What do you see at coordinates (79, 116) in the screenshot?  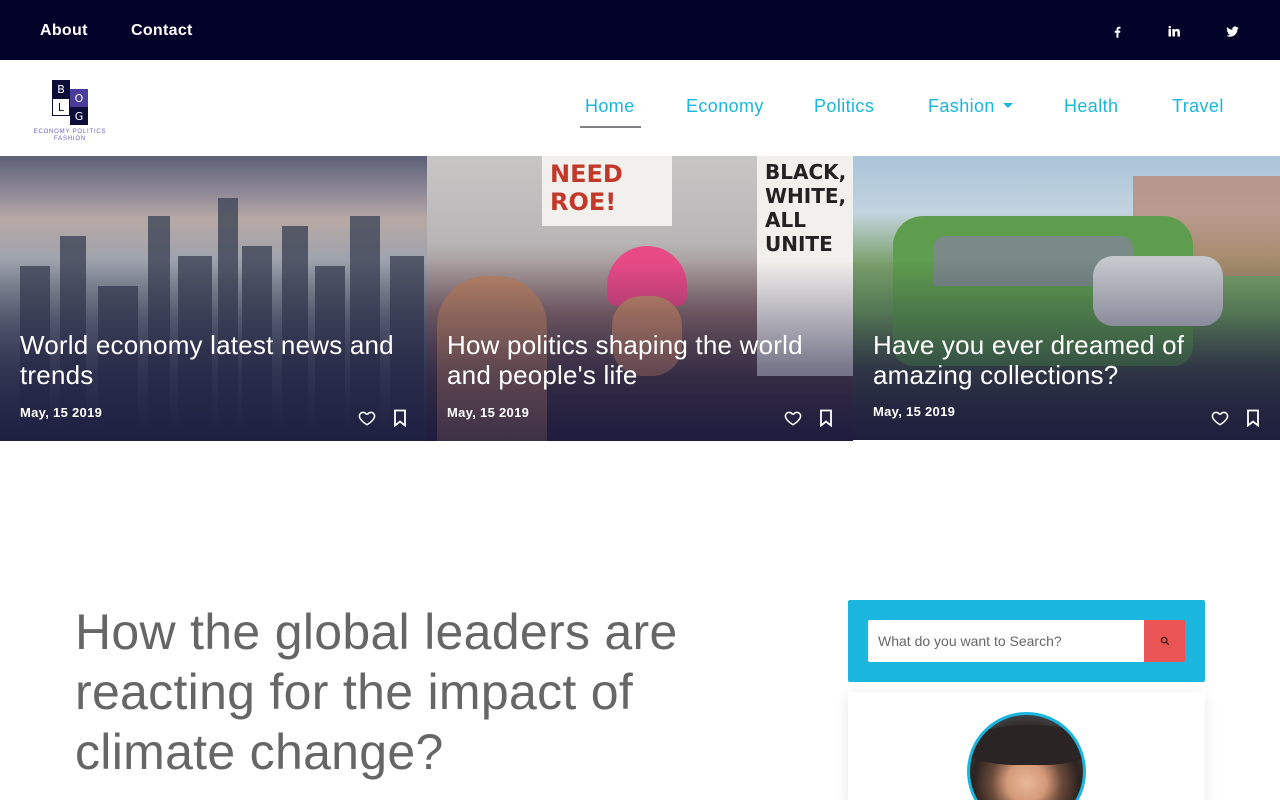 I see `logo-letter: G` at bounding box center [79, 116].